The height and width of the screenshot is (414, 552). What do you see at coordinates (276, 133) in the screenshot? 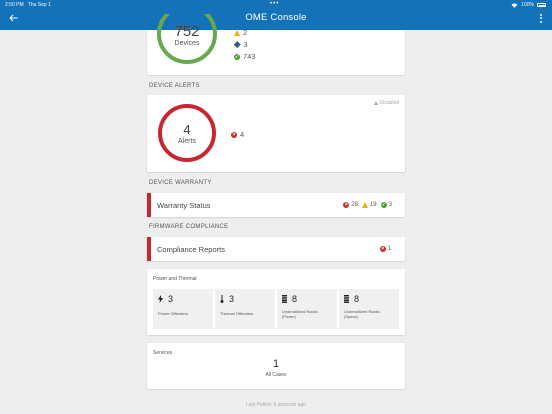
I see `alerts-card: Disabled 4 Alerts × 4` at bounding box center [276, 133].